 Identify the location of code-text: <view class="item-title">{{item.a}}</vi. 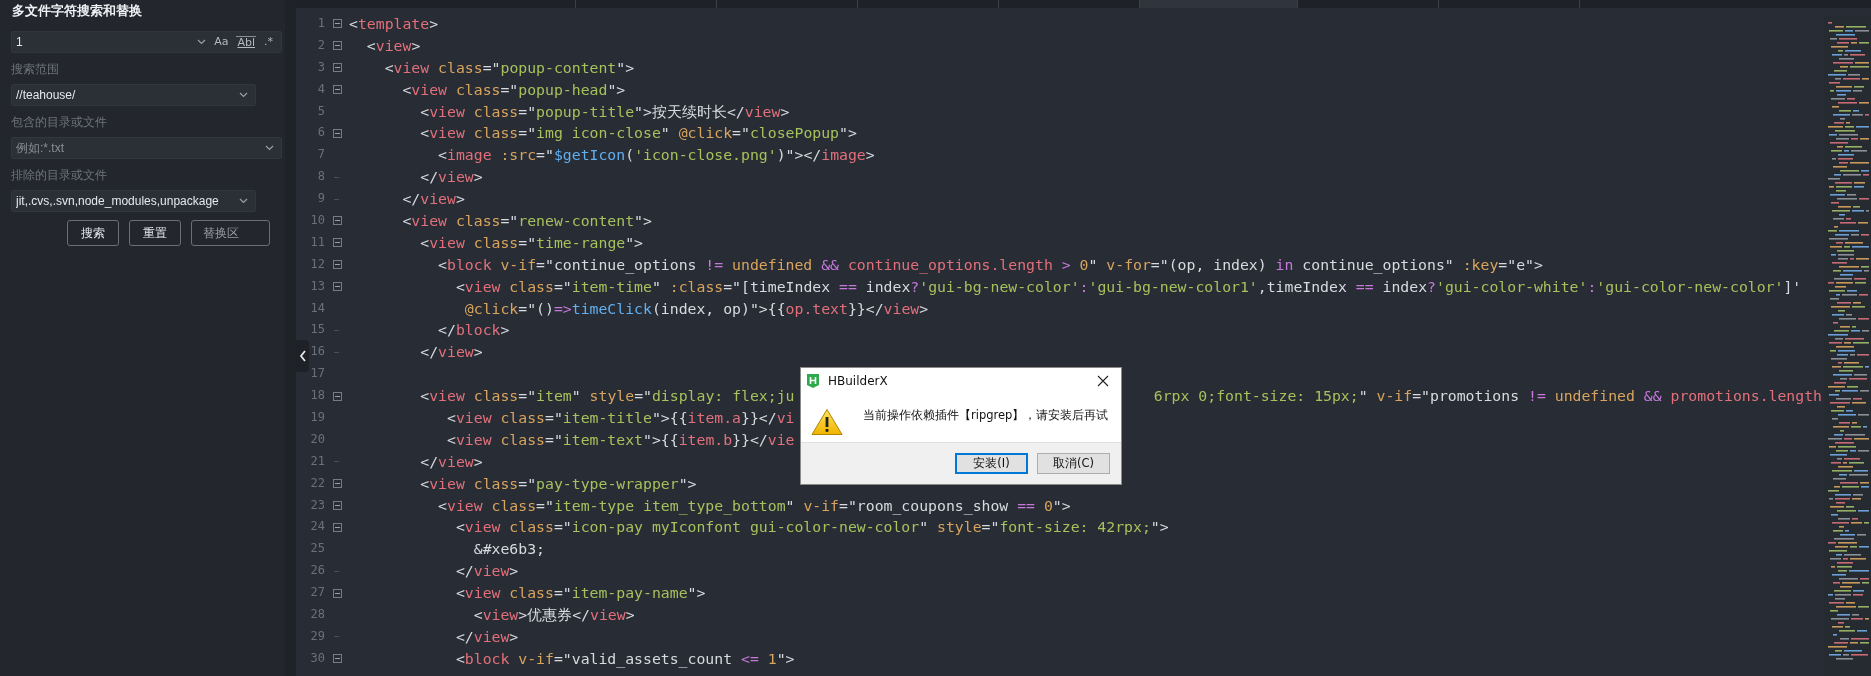
(620, 418).